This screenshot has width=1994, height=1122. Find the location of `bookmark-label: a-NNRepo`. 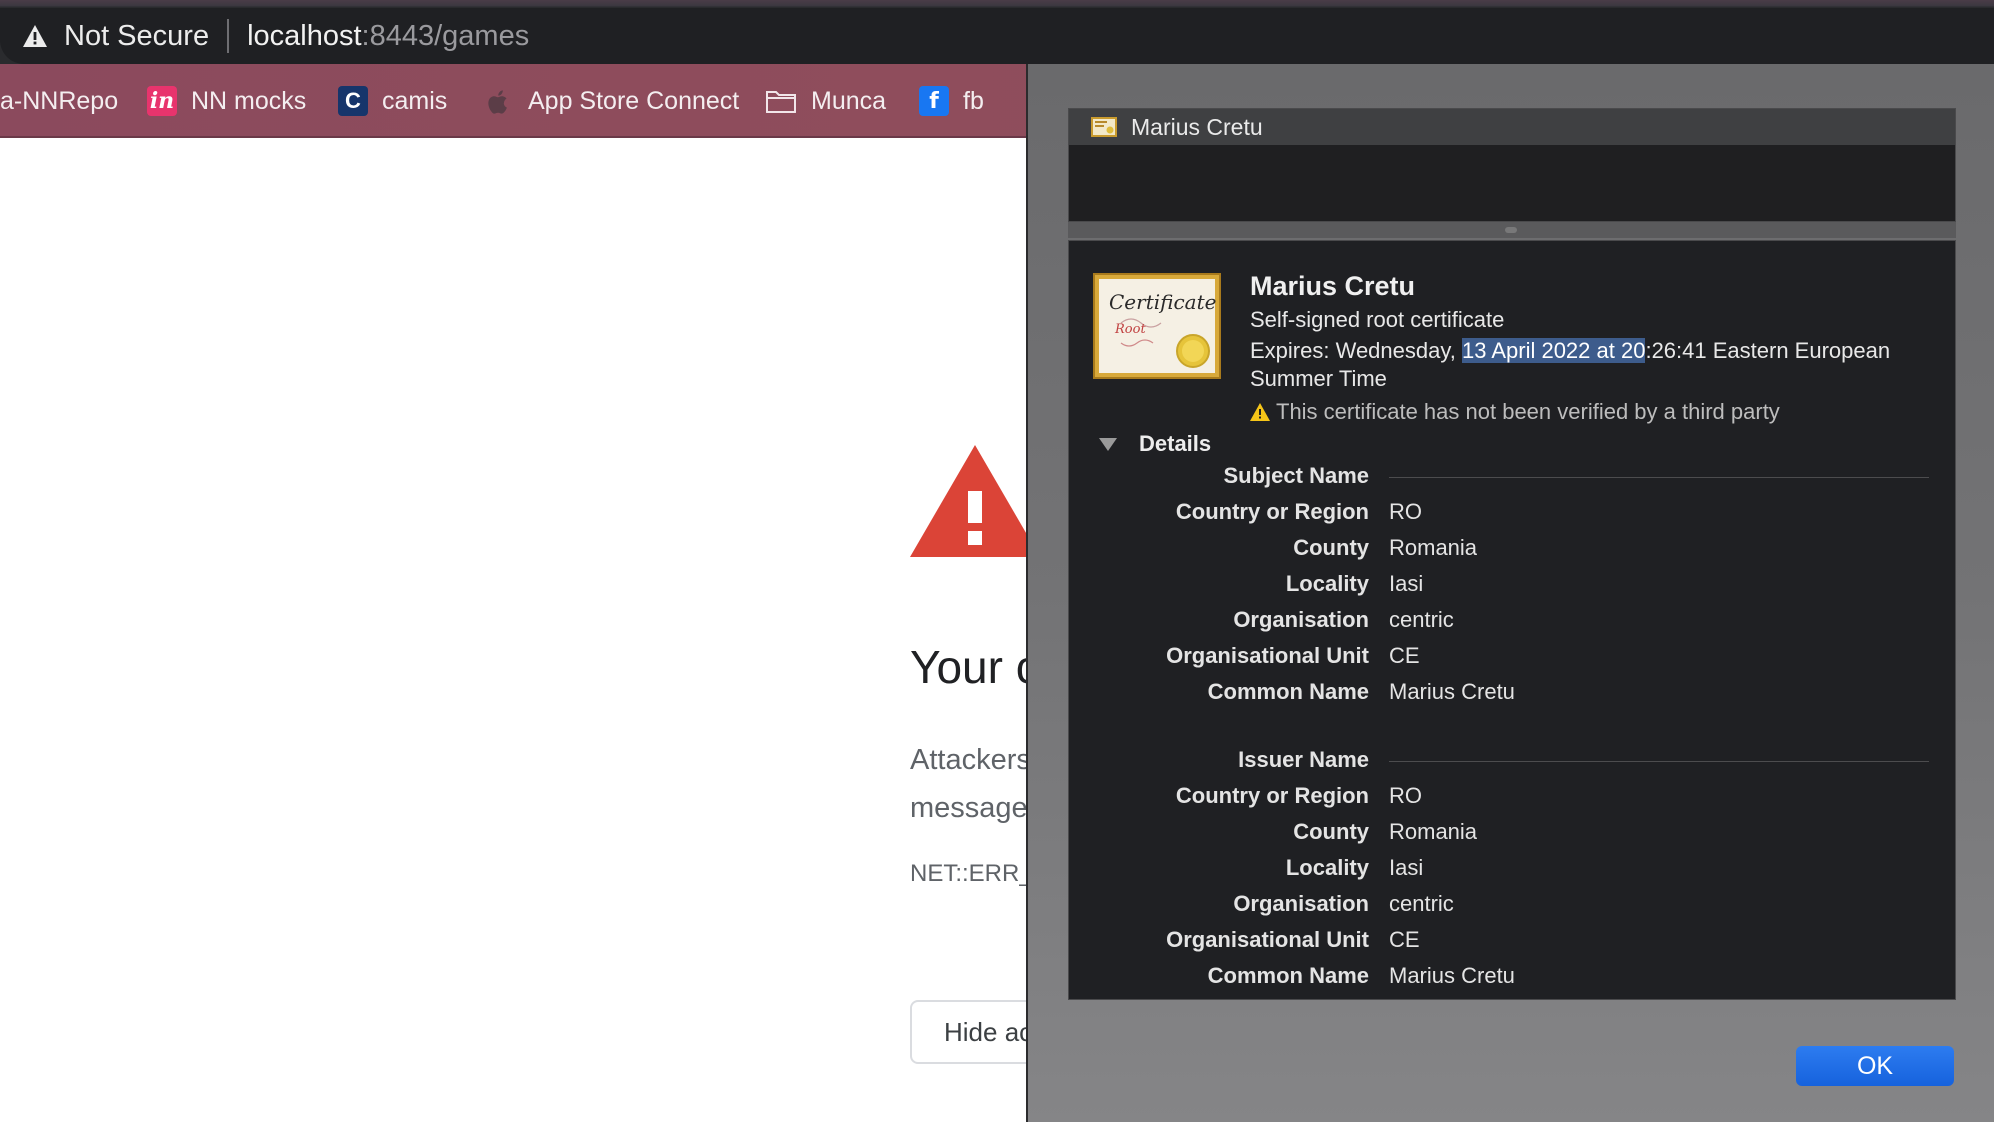

bookmark-label: a-NNRepo is located at coordinates (59, 100).